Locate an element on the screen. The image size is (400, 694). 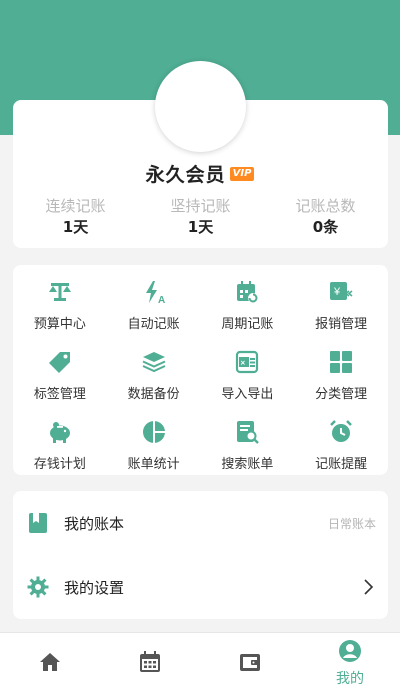
stat-persist-days: 坚持记账 1天 is located at coordinates (200, 217).